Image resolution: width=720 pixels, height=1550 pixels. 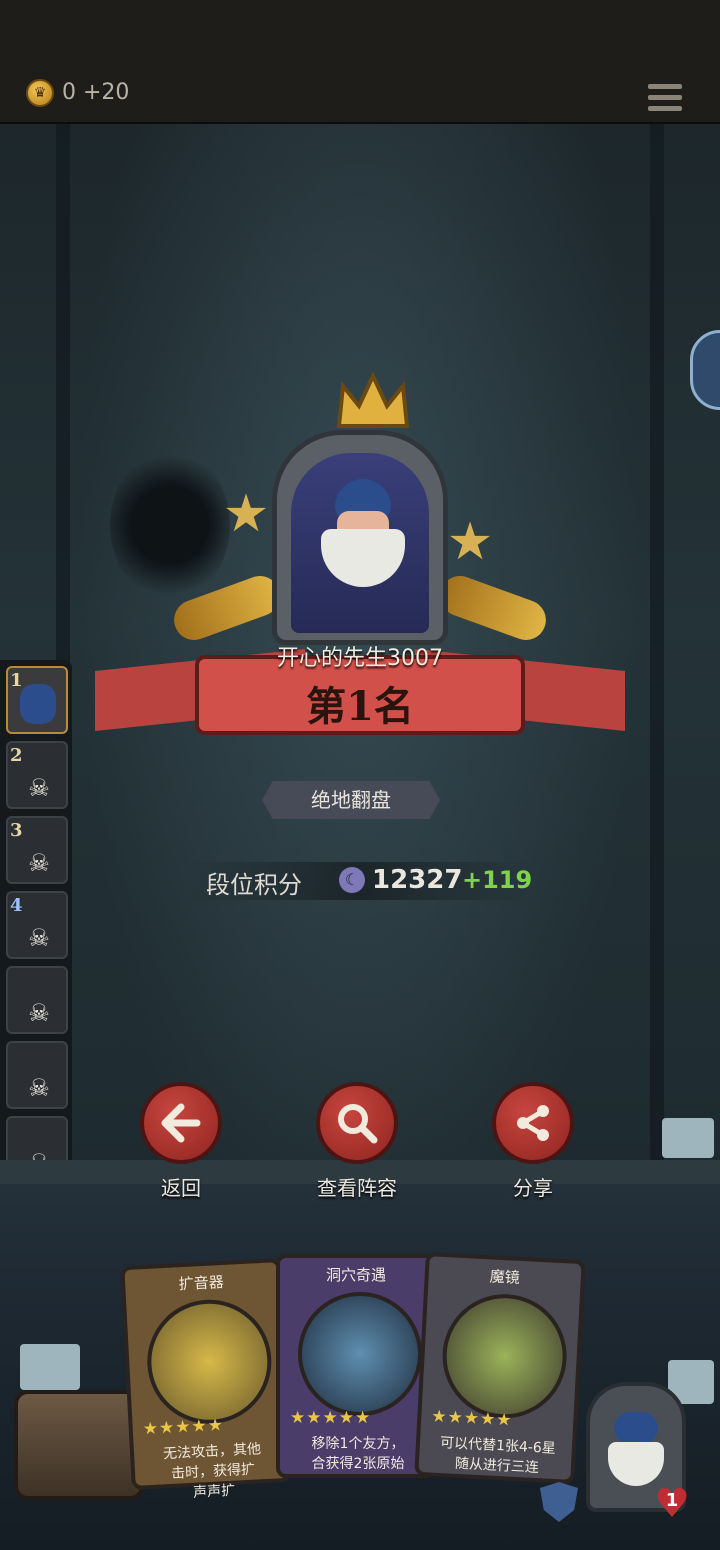 I want to click on winner-portrait, so click(x=360, y=537).